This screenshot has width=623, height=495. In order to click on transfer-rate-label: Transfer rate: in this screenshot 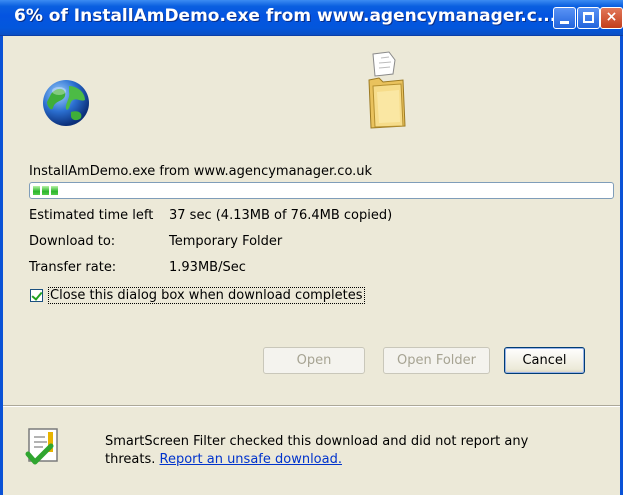, I will do `click(73, 267)`.